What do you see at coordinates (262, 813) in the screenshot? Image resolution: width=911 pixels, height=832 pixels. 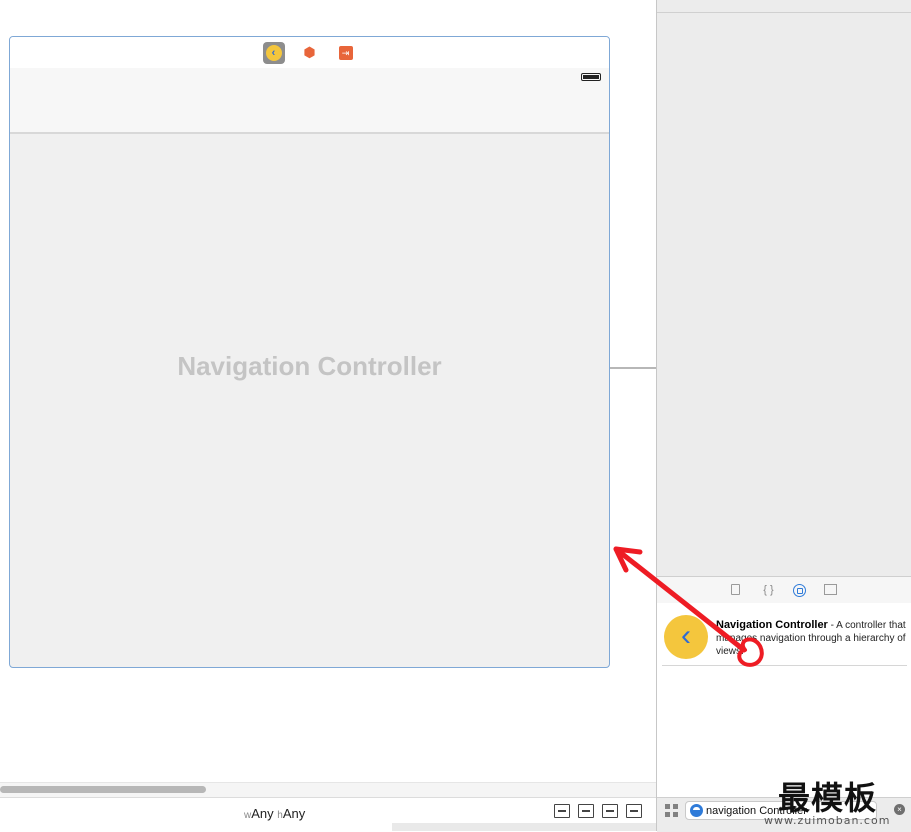 I see `size-class-w-value: Any` at bounding box center [262, 813].